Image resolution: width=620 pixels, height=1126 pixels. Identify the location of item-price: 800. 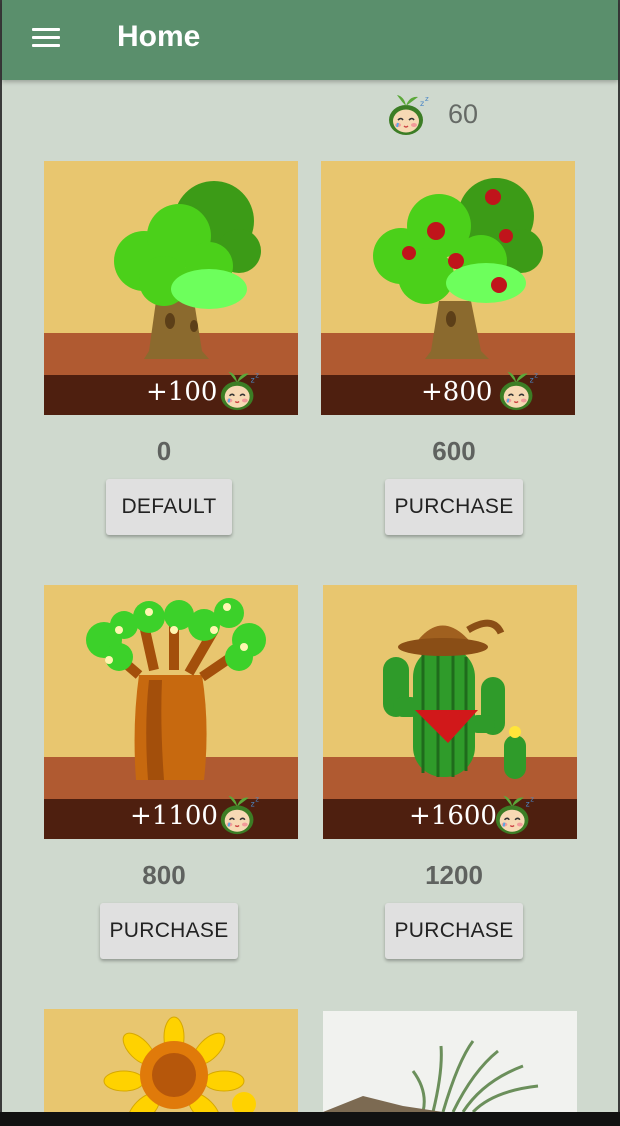
(164, 875).